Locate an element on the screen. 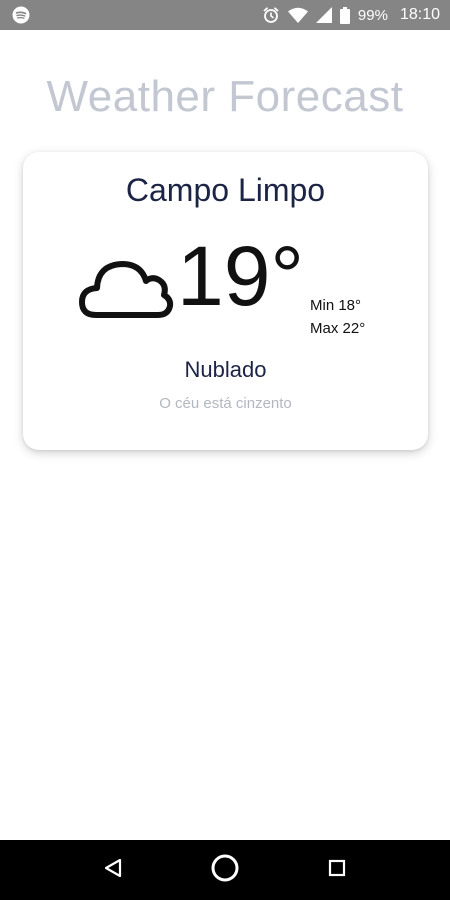 Image resolution: width=450 pixels, height=900 pixels. city-name: Campo Limpo is located at coordinates (225, 190).